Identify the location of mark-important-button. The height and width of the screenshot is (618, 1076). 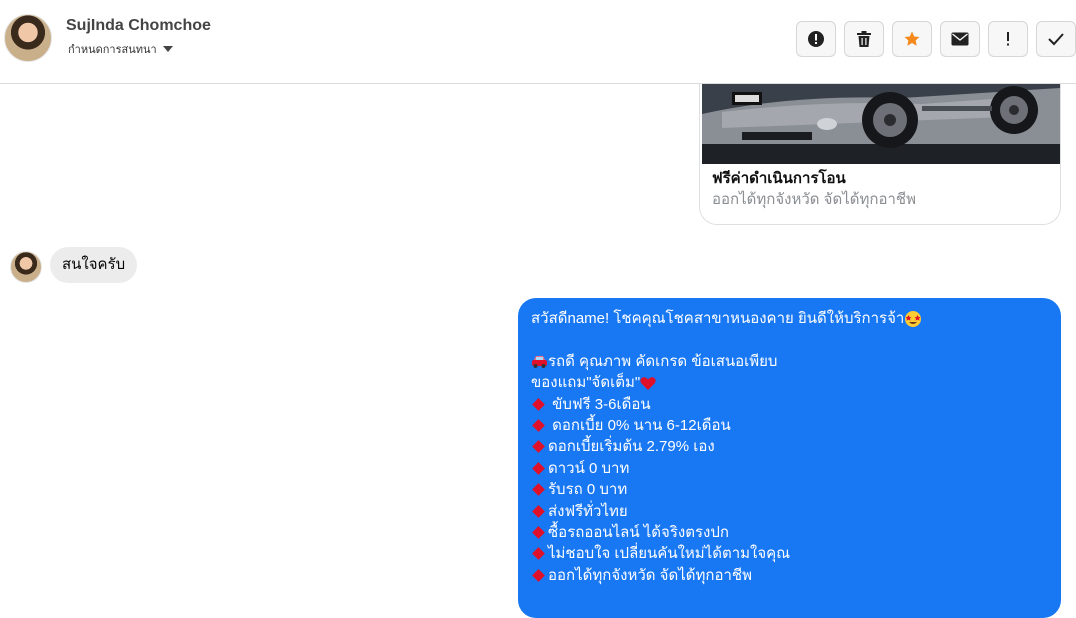
(1008, 39).